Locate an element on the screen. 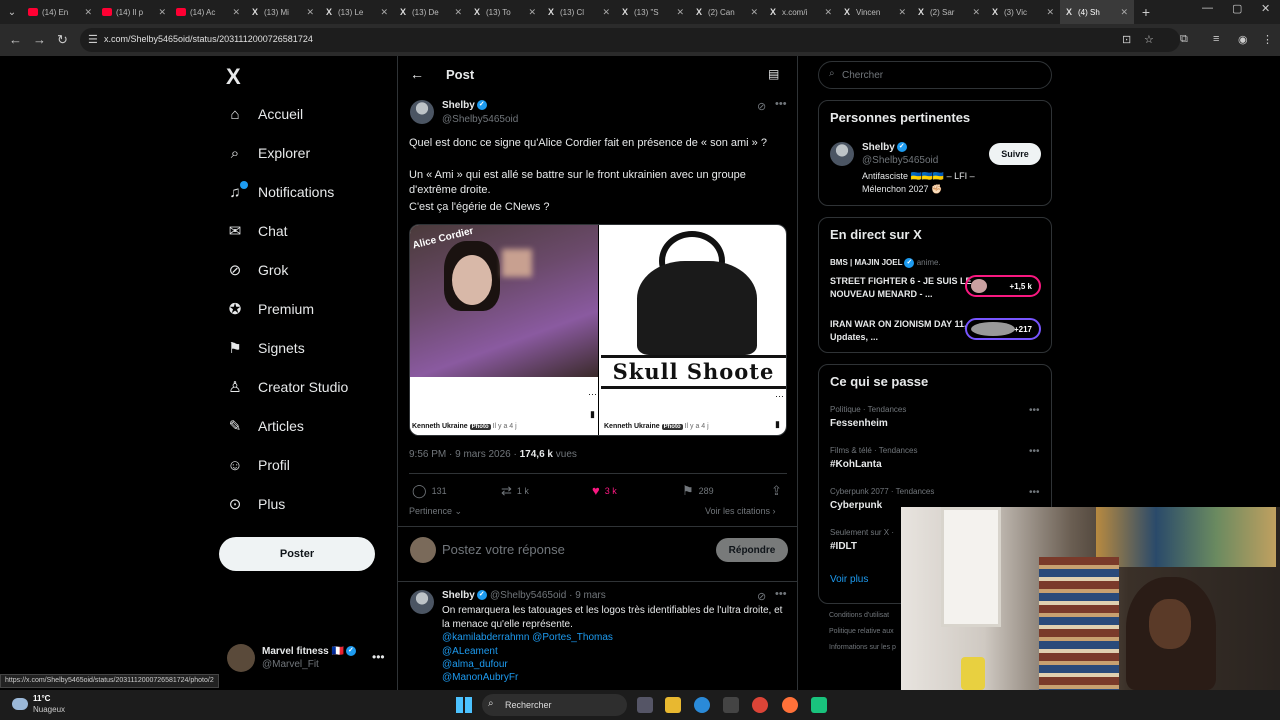  person-name: Shelby ✓ is located at coordinates (884, 147).